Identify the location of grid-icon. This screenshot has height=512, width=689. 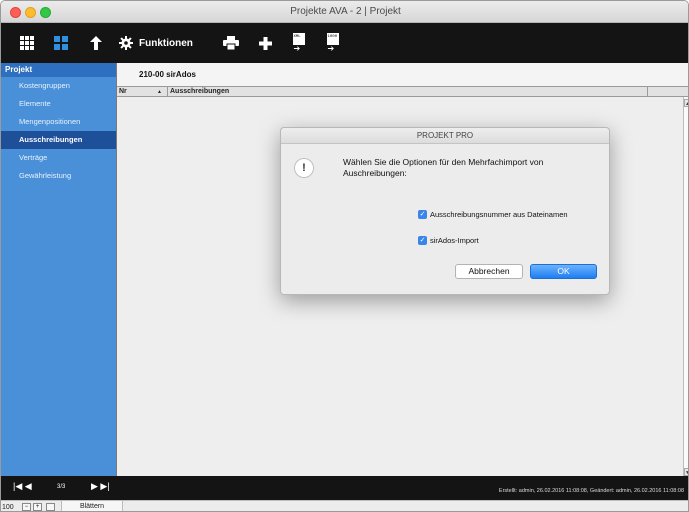
(27, 43).